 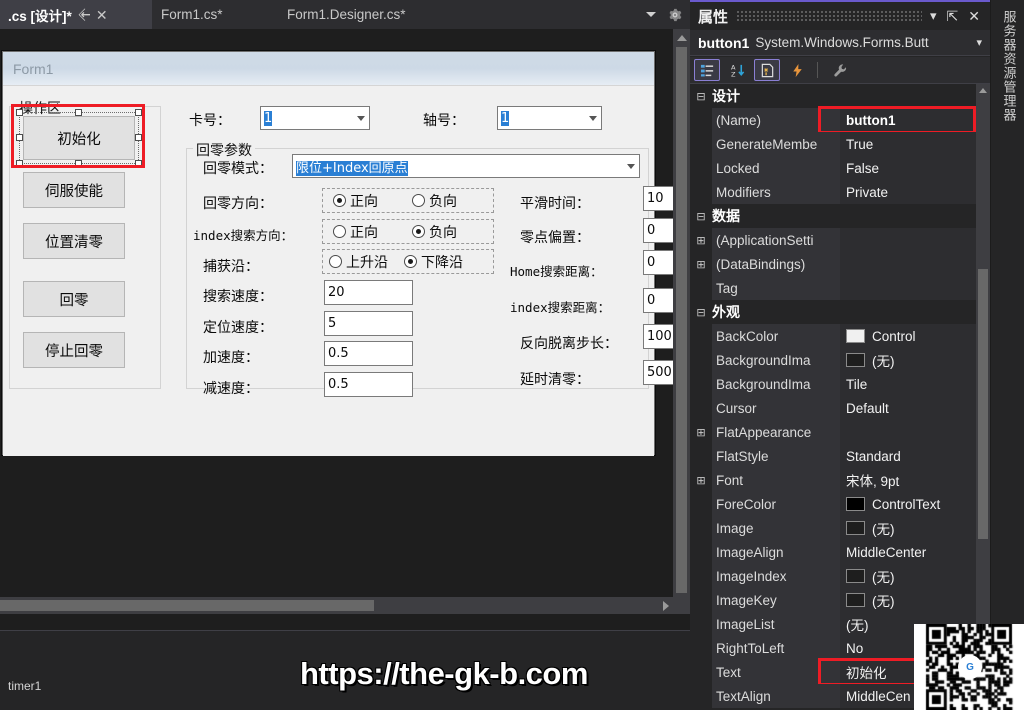 I want to click on wrench-icon, so click(x=840, y=70).